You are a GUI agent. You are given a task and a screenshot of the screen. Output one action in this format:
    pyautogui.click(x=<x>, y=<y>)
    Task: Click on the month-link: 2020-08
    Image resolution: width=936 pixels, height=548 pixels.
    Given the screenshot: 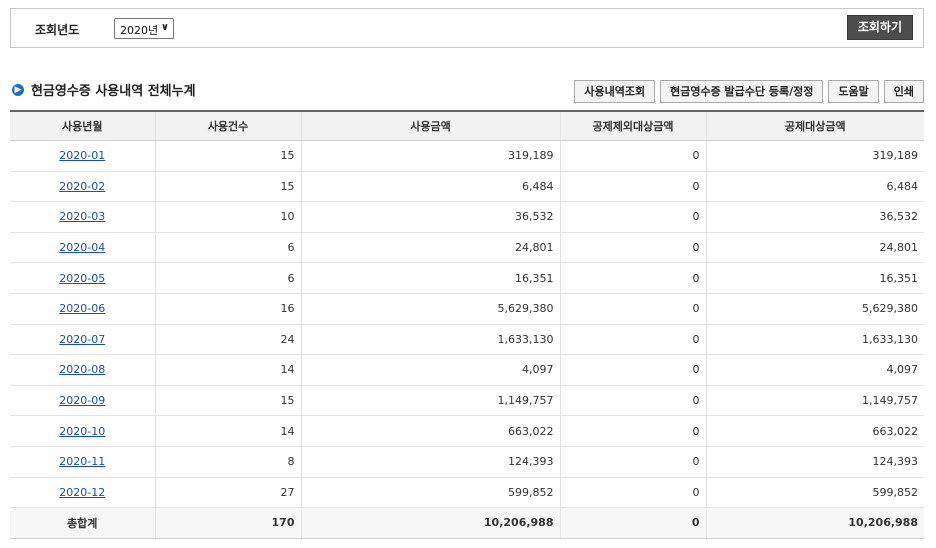 What is the action you would take?
    pyautogui.click(x=82, y=369)
    